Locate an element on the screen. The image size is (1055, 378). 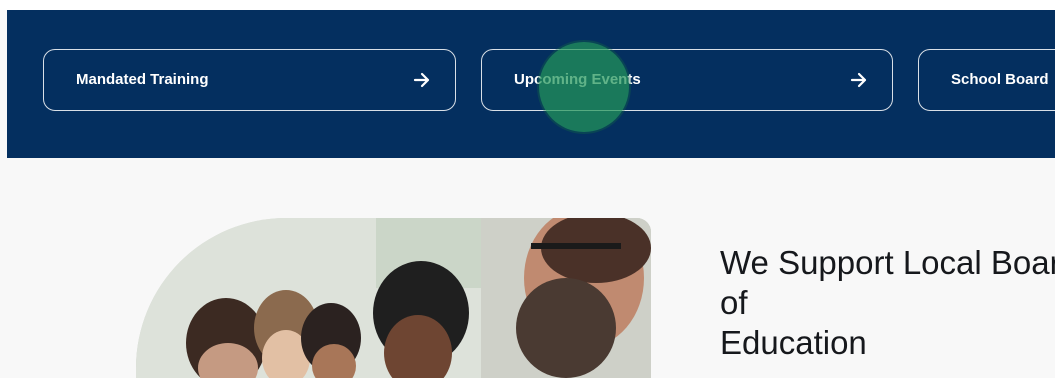
hero-title: We Support Local Boards of Education is located at coordinates (887, 303).